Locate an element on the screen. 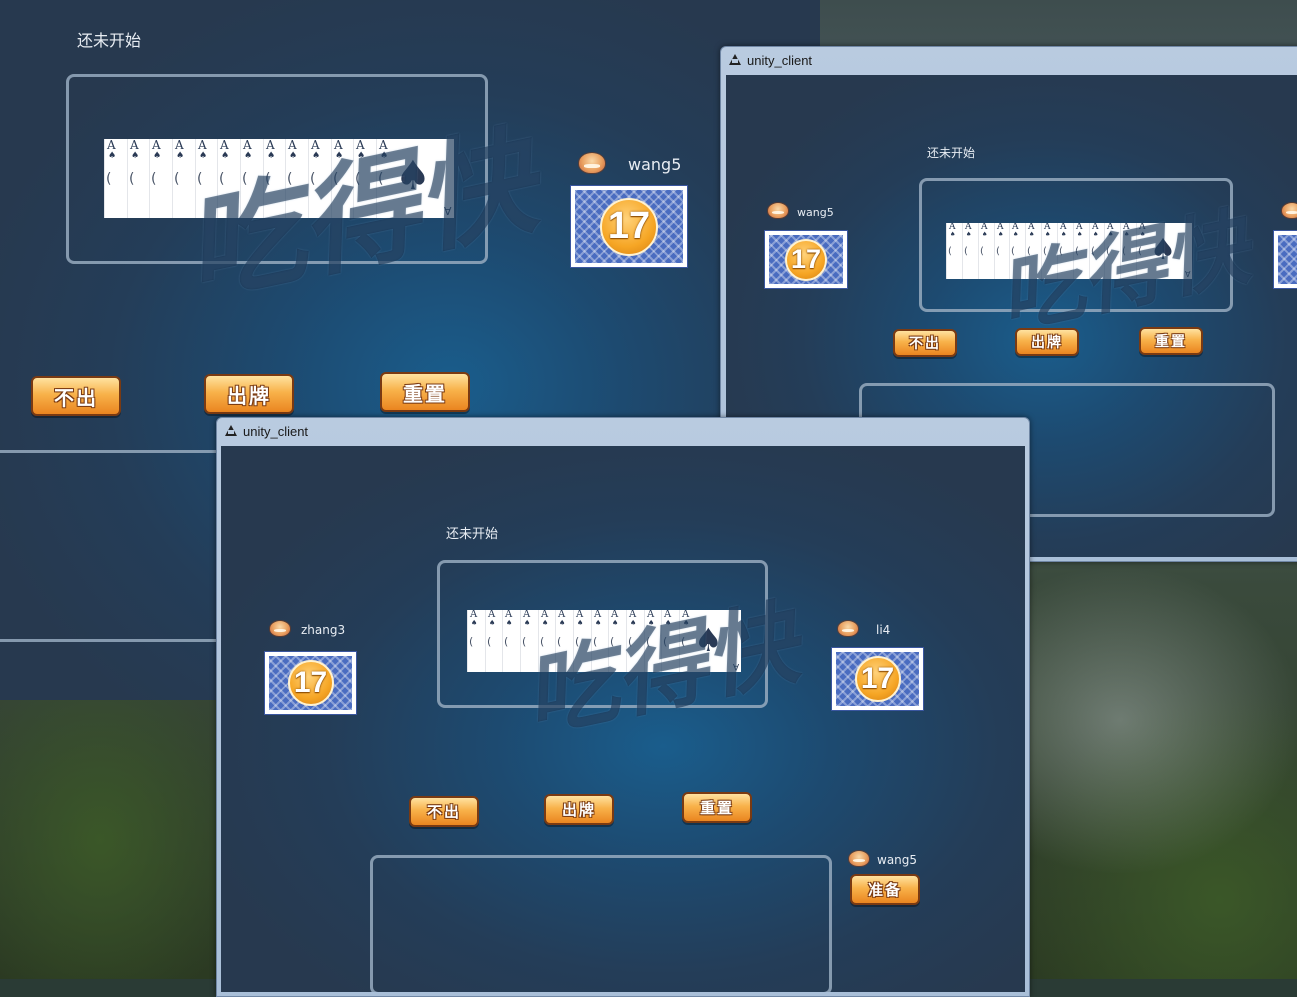 The image size is (1297, 997). player-name: wang5 is located at coordinates (655, 164).